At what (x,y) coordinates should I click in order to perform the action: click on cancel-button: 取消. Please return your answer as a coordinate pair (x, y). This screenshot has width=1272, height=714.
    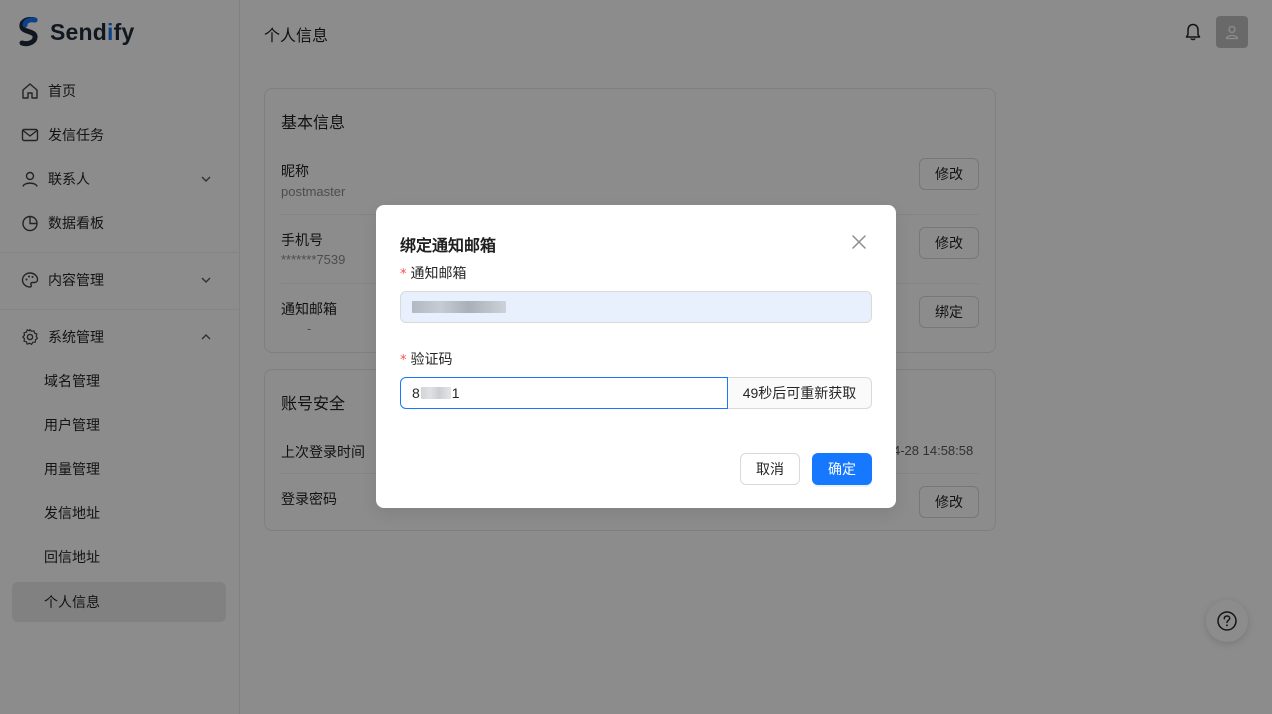
    Looking at the image, I should click on (770, 469).